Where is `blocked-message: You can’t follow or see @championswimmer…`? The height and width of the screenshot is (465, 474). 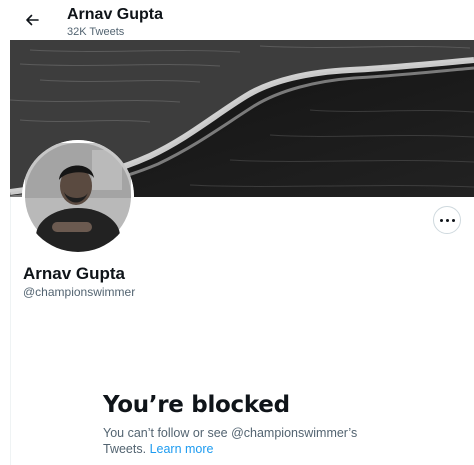
blocked-message: You can’t follow or see @championswimmer… is located at coordinates (253, 441).